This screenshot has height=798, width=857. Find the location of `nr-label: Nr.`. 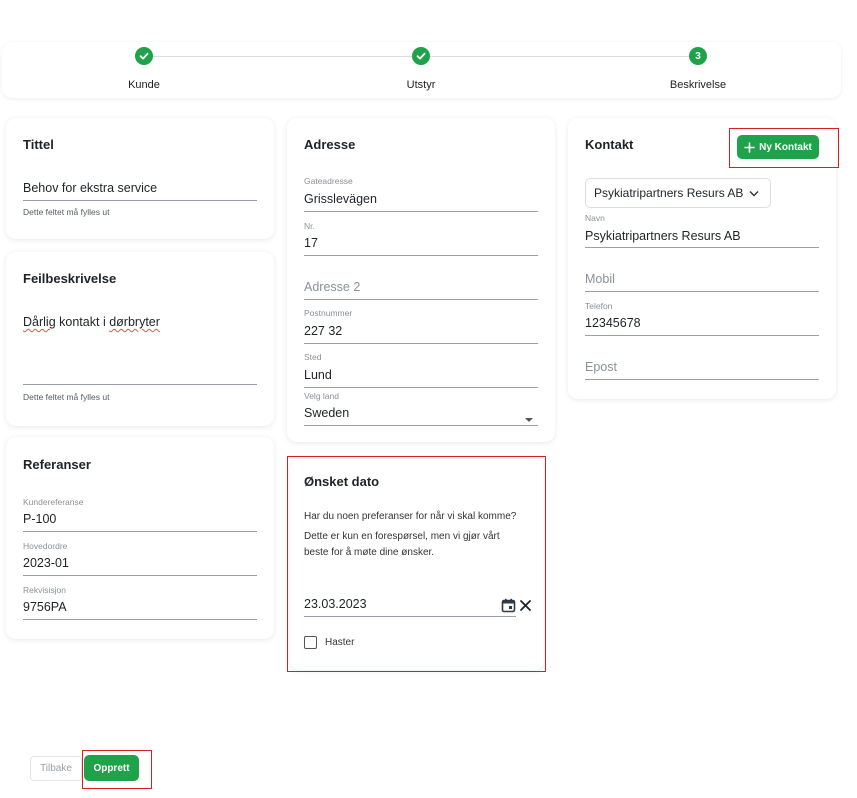

nr-label: Nr. is located at coordinates (309, 226).